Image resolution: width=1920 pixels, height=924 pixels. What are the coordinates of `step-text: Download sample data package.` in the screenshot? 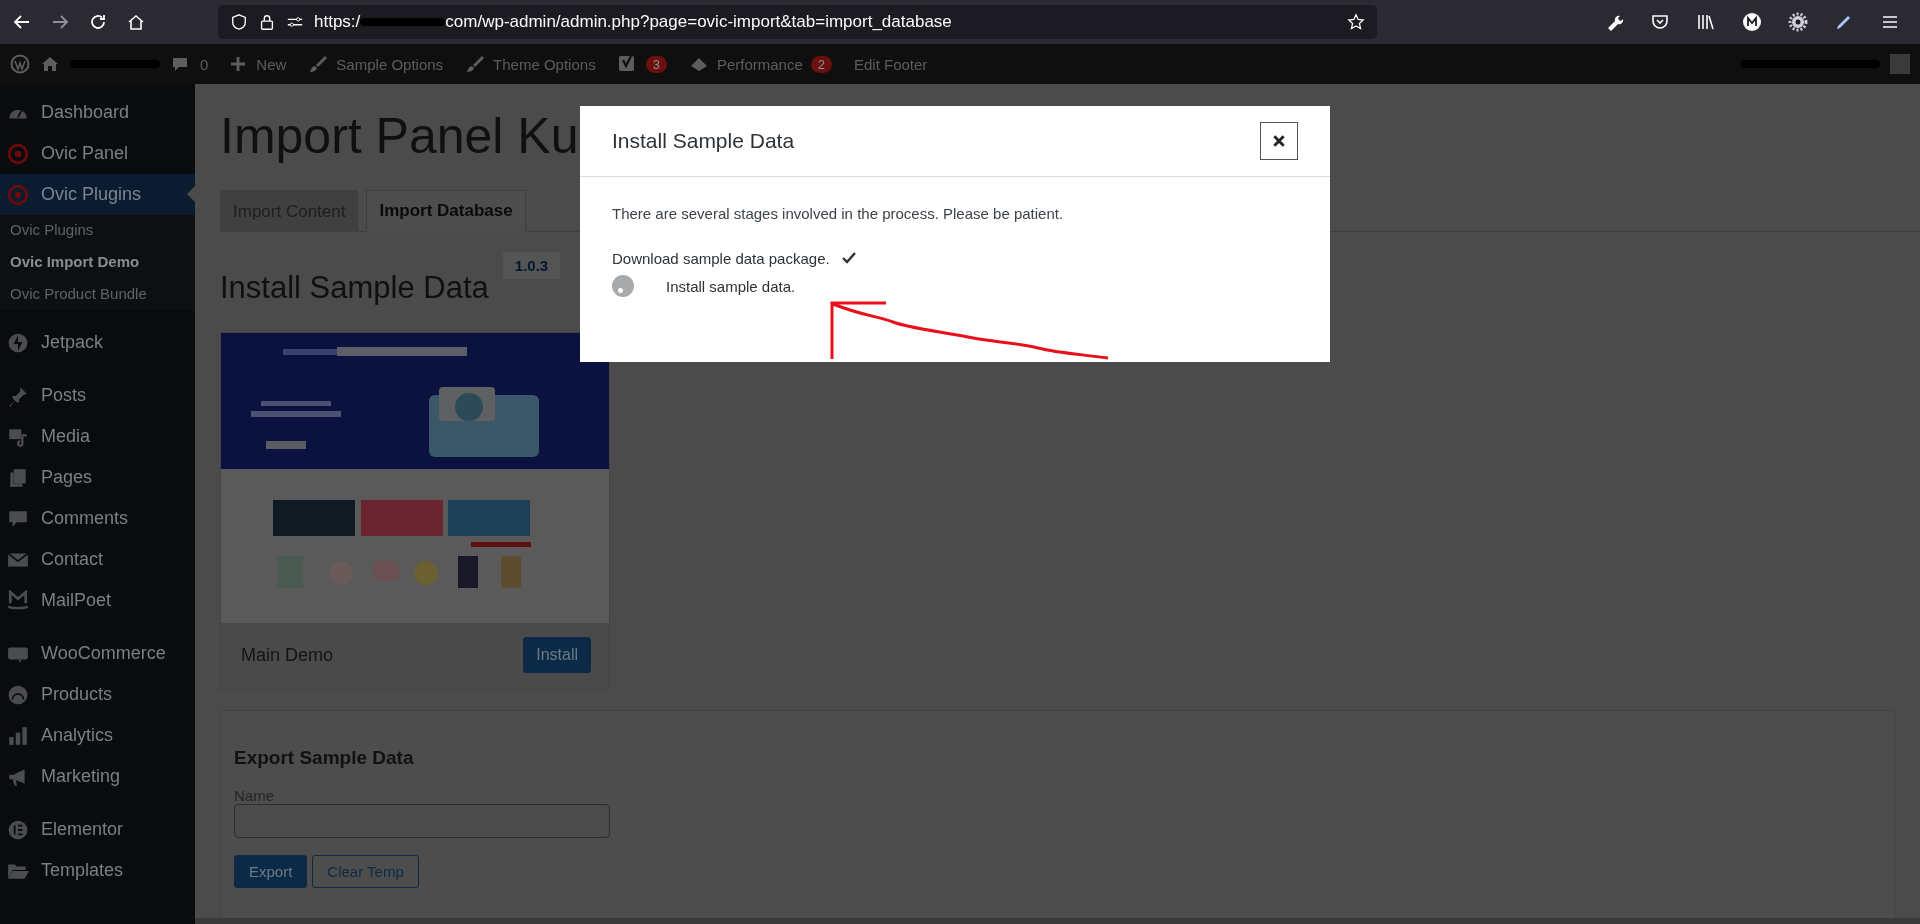 It's located at (721, 258).